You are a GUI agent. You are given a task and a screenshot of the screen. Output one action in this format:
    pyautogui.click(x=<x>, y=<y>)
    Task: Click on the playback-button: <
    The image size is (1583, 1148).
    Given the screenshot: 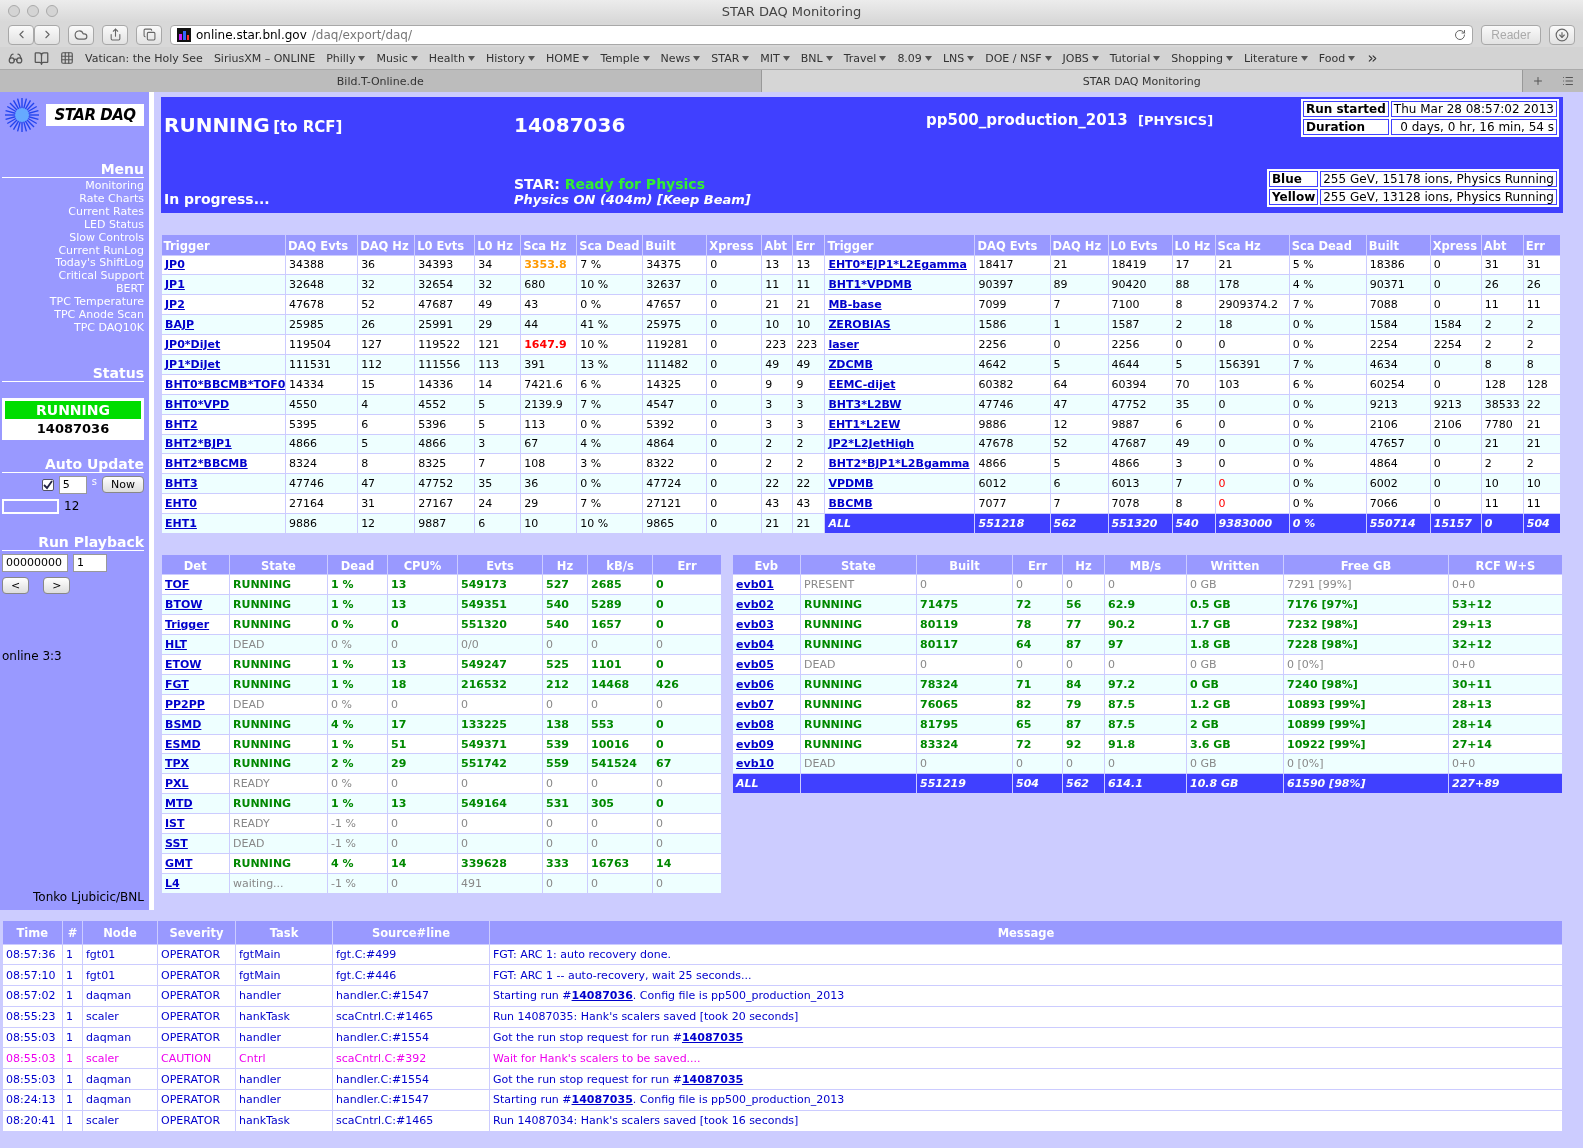 What is the action you would take?
    pyautogui.click(x=16, y=585)
    